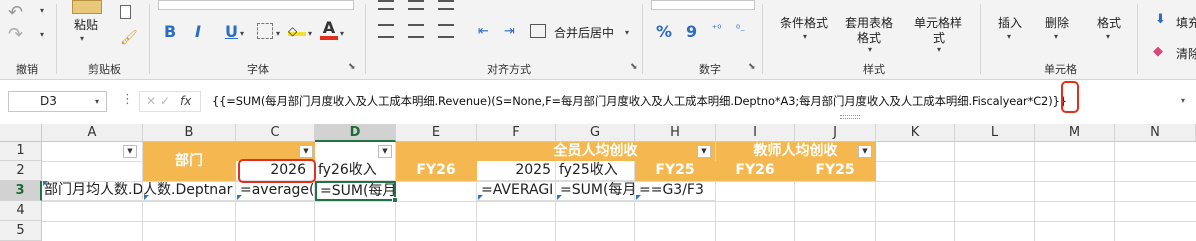 This screenshot has width=1196, height=241. I want to click on filter-dropdown-icon-h: ▼, so click(704, 151).